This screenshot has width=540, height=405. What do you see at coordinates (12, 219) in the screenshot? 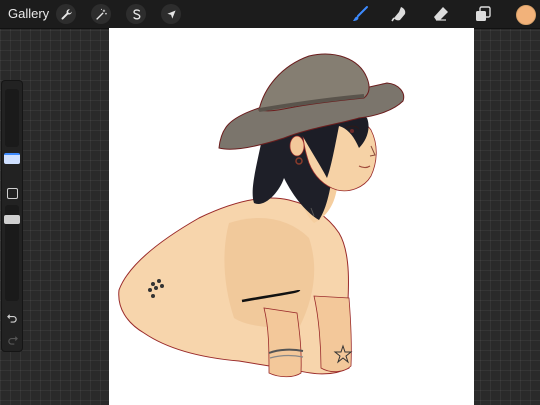
I see `opacity-thumb` at bounding box center [12, 219].